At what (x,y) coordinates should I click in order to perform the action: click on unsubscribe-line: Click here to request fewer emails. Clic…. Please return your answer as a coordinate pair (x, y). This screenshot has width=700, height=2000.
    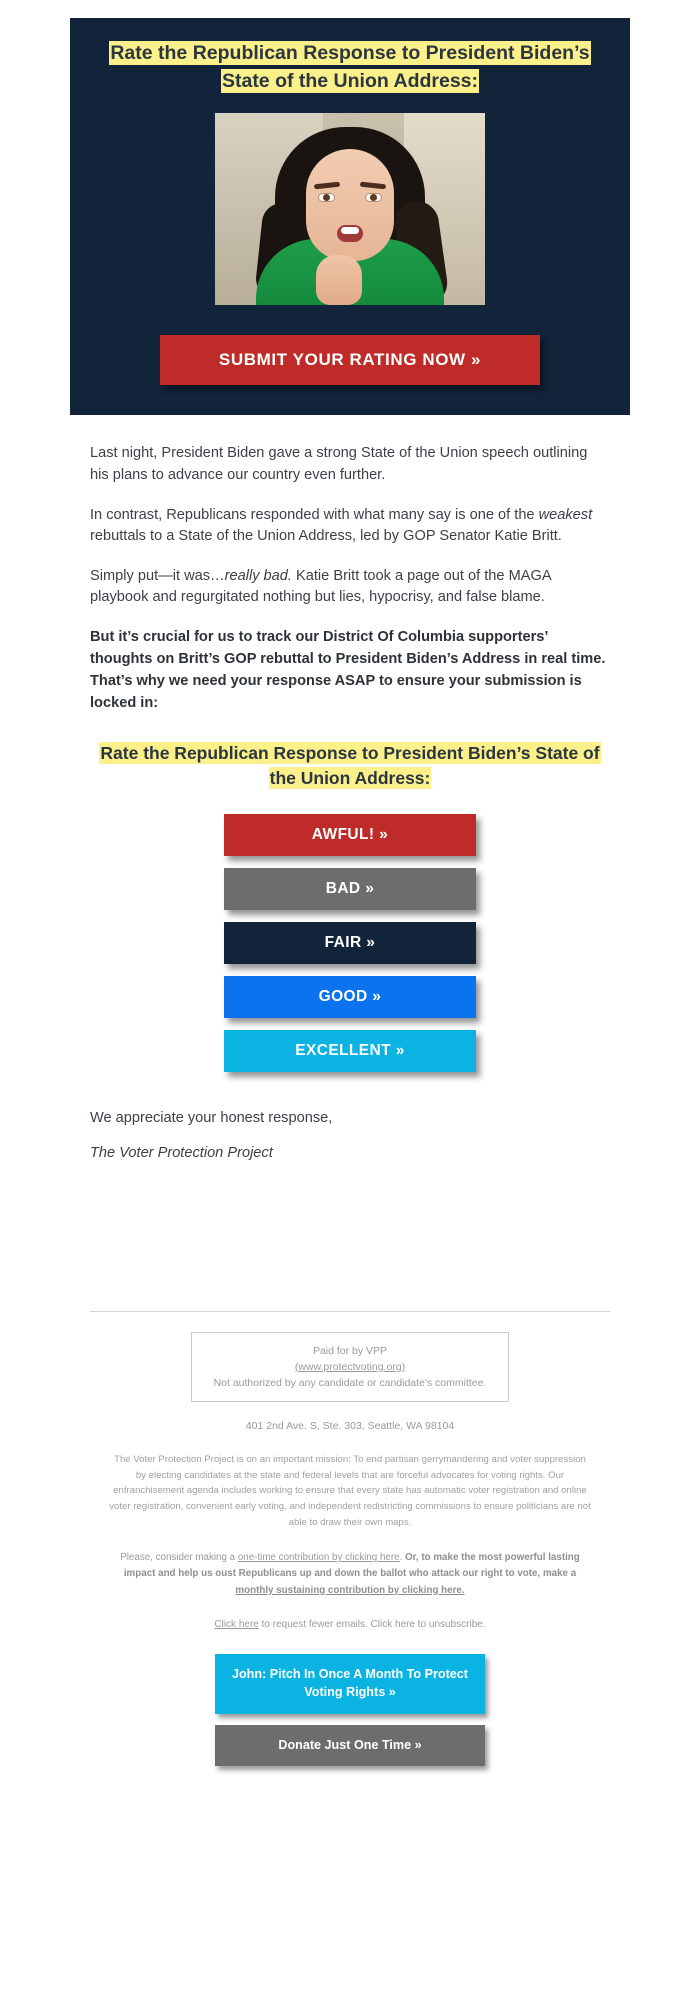
    Looking at the image, I should click on (350, 1624).